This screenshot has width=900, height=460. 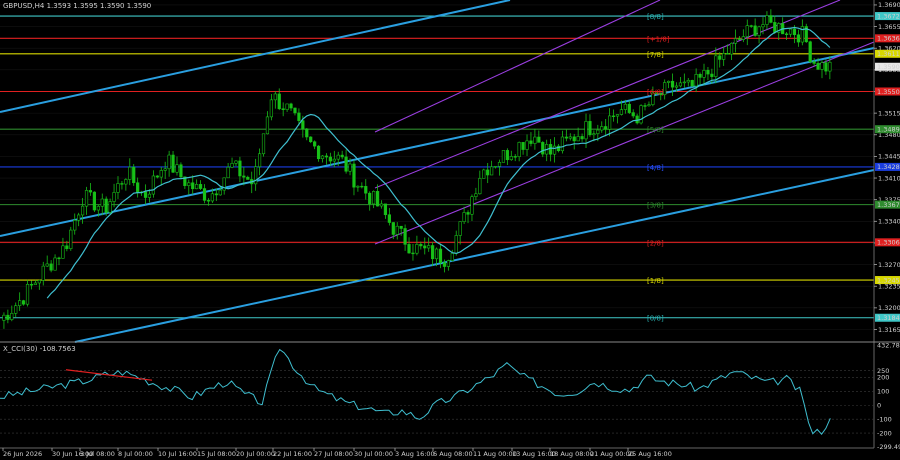 What do you see at coordinates (888, 130) in the screenshot?
I see `level-price-value: 1.3489` at bounding box center [888, 130].